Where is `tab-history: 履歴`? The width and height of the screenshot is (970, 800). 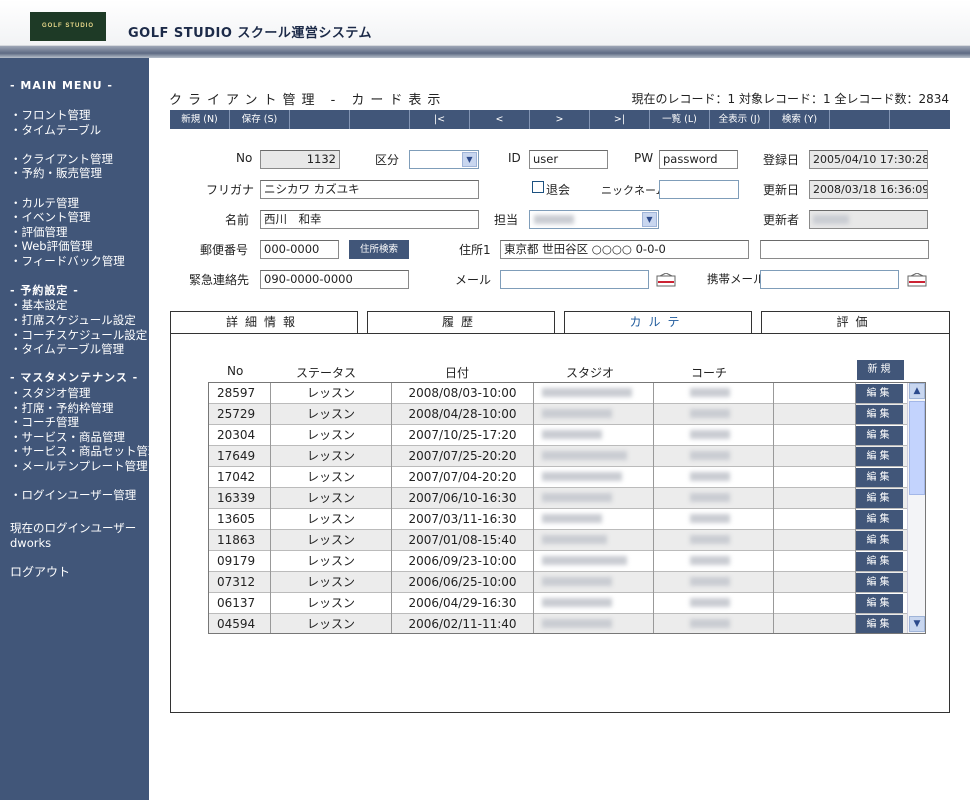 tab-history: 履歴 is located at coordinates (461, 322).